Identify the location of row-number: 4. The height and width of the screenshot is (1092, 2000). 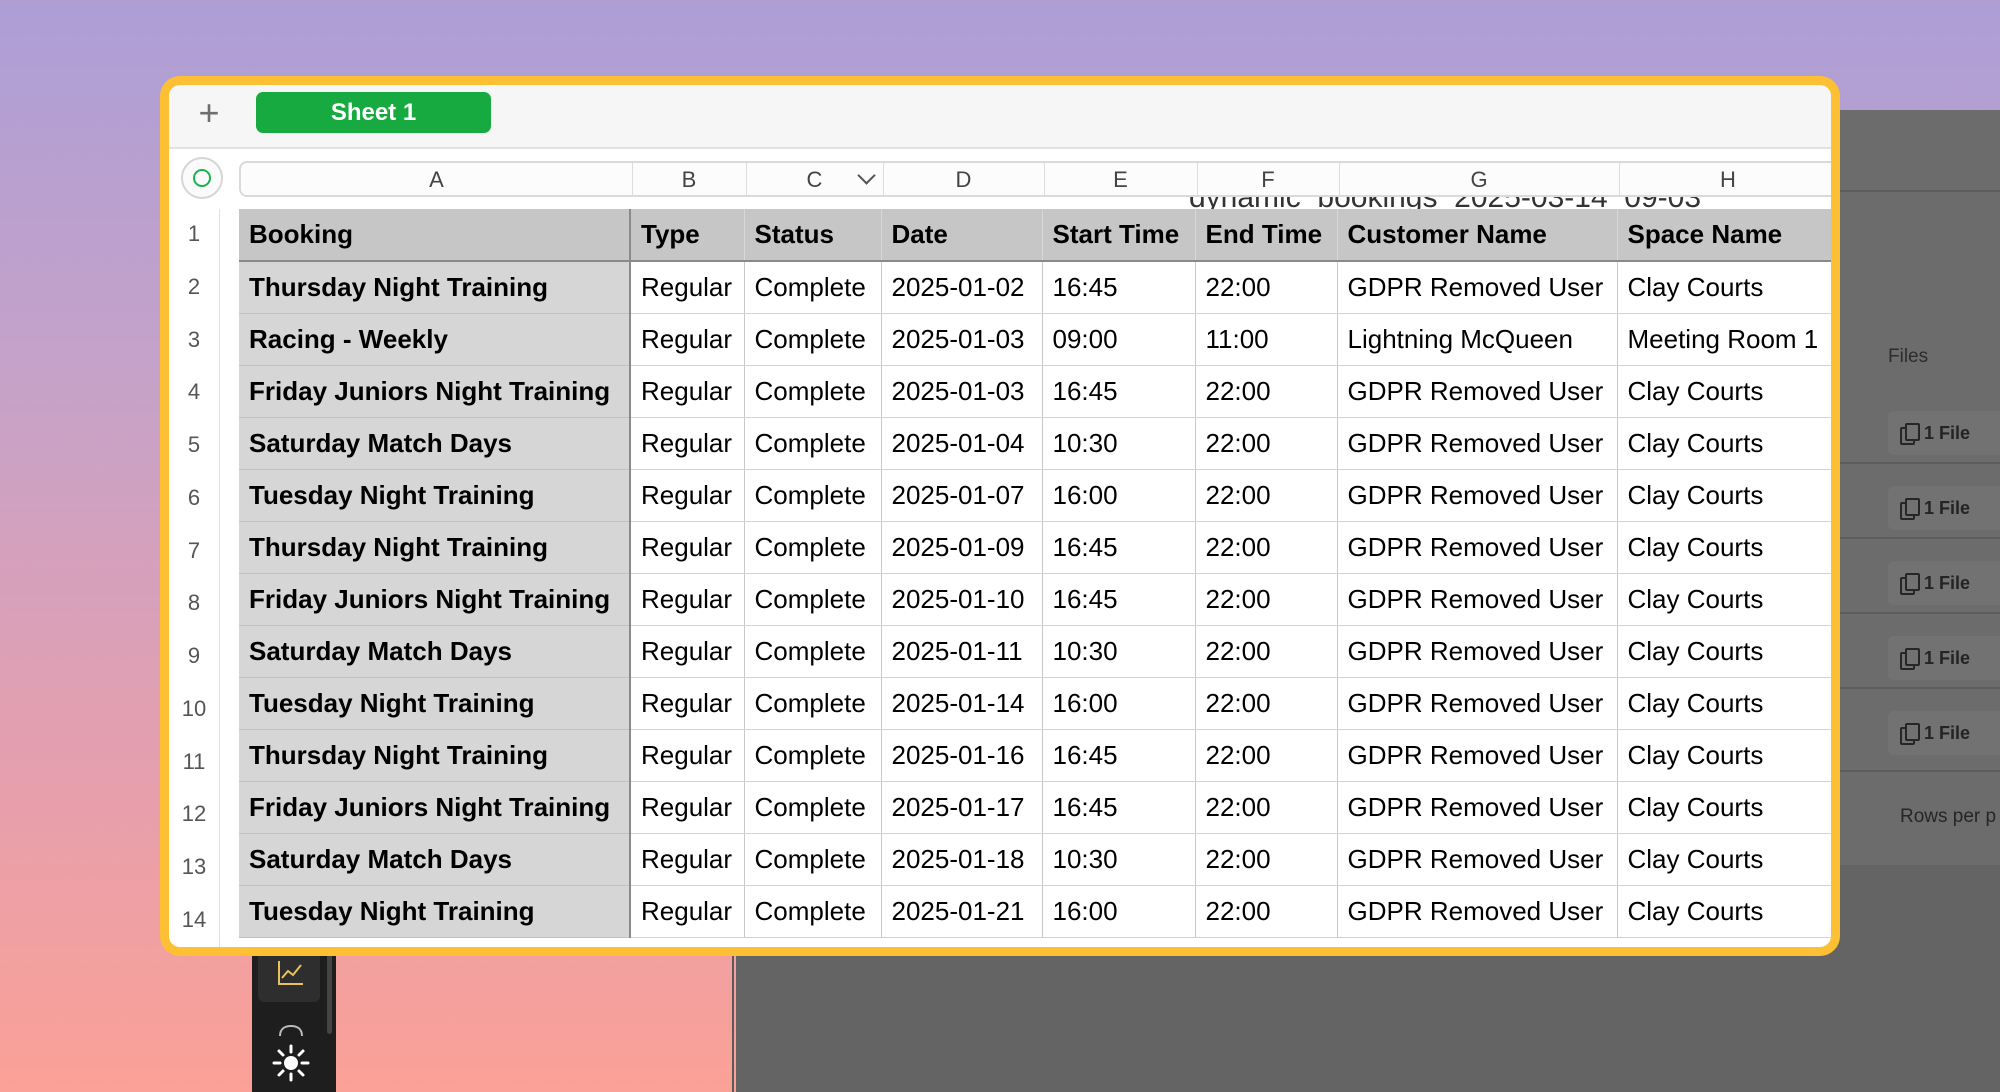
(194, 392).